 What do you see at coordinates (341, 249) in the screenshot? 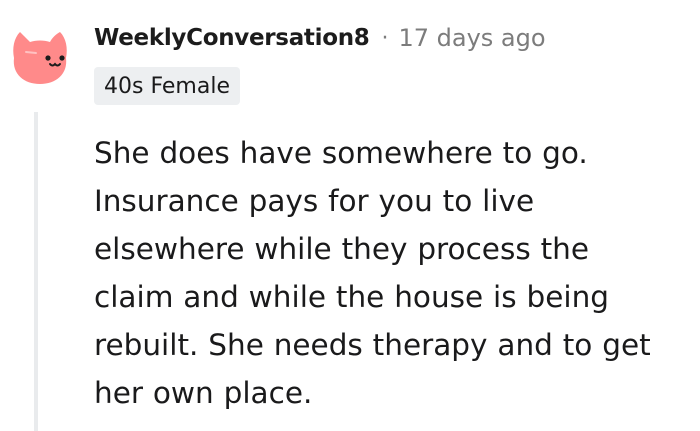
I see `comment-text-line: elsewhere while they process the` at bounding box center [341, 249].